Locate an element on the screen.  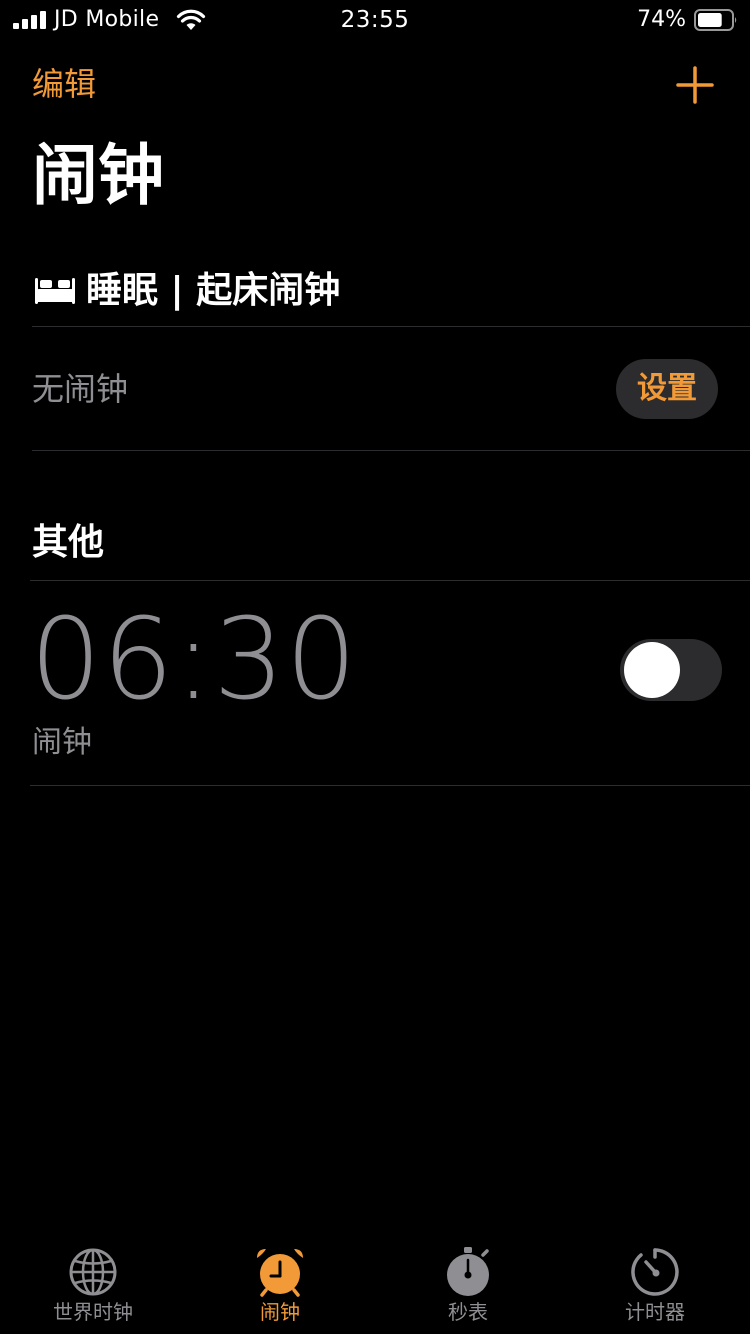
alarm-toggle is located at coordinates (671, 670).